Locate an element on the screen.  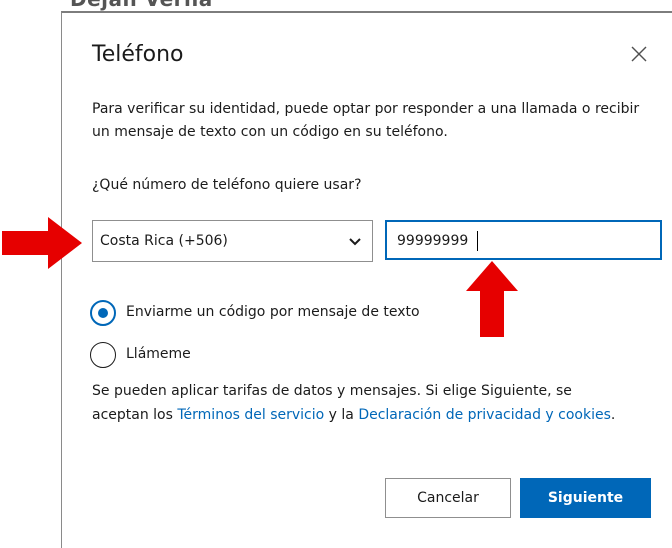
terms-text-after: . is located at coordinates (613, 415).